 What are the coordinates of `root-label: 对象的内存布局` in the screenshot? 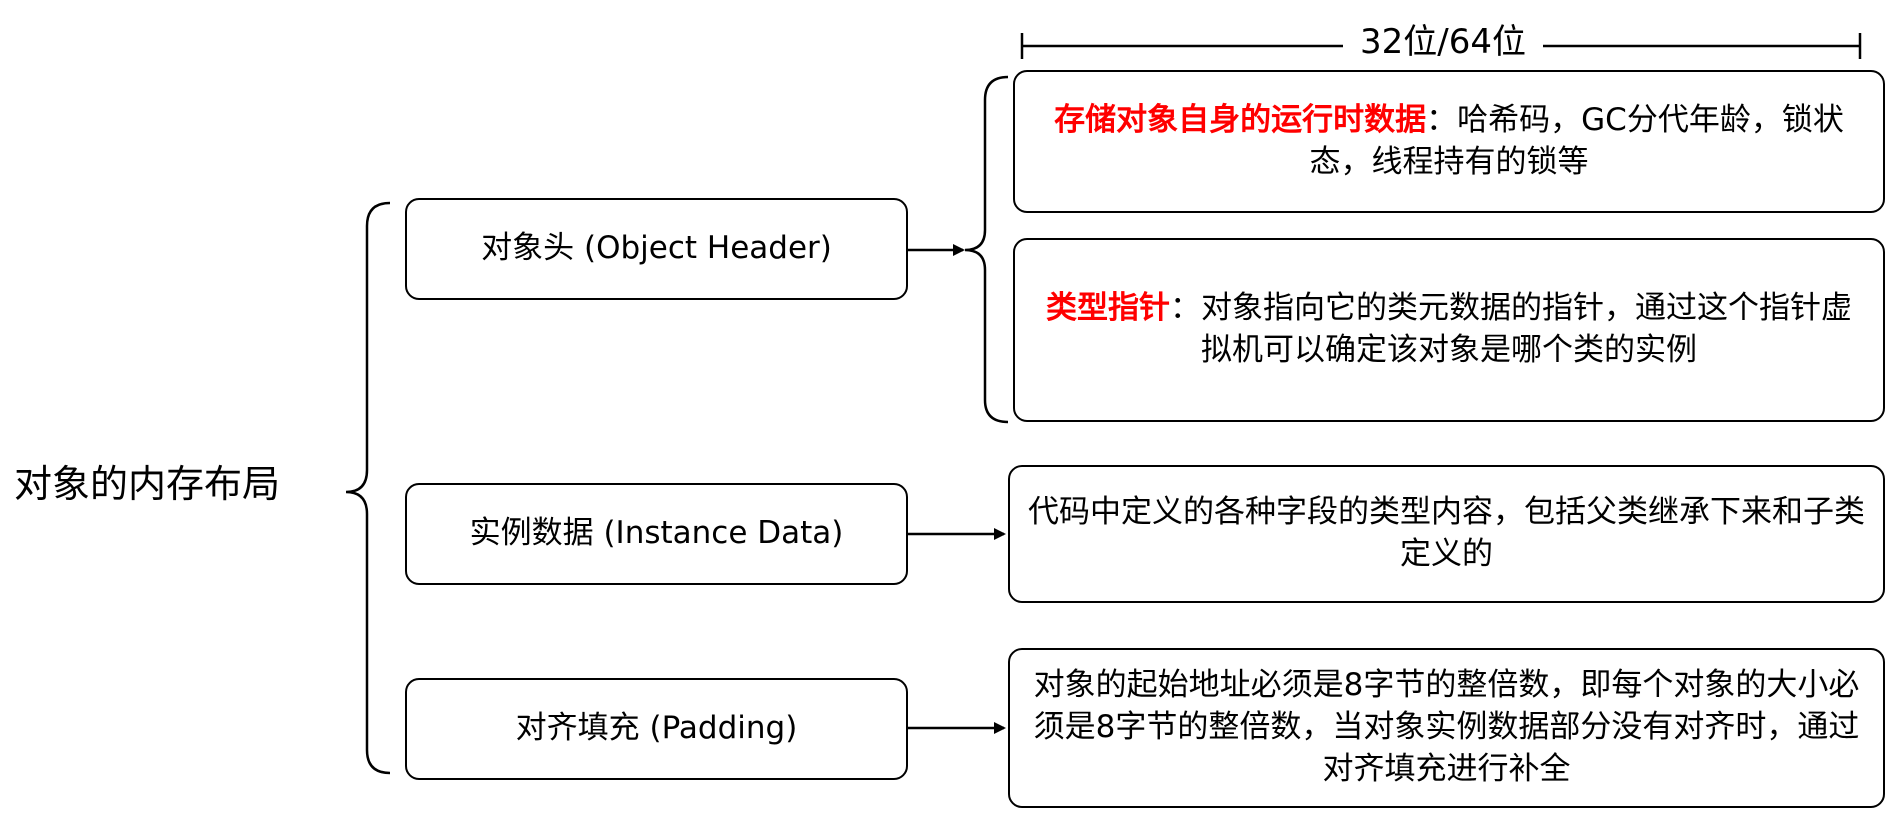 It's located at (147, 484).